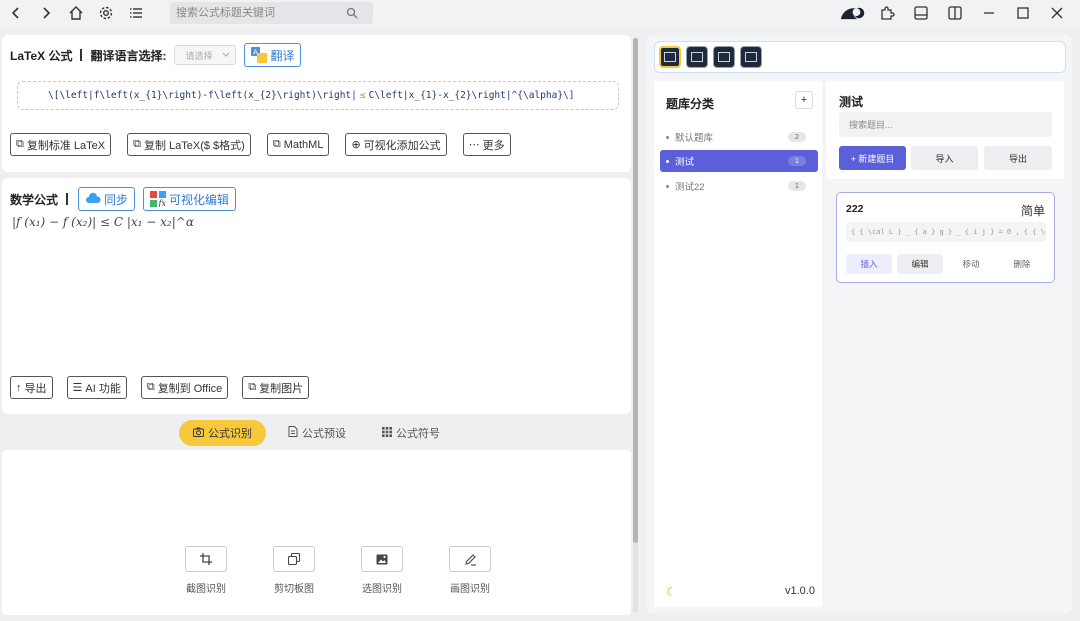 This screenshot has width=1080, height=621. Describe the element at coordinates (955, 13) in the screenshot. I see `side-panel-icon` at that location.